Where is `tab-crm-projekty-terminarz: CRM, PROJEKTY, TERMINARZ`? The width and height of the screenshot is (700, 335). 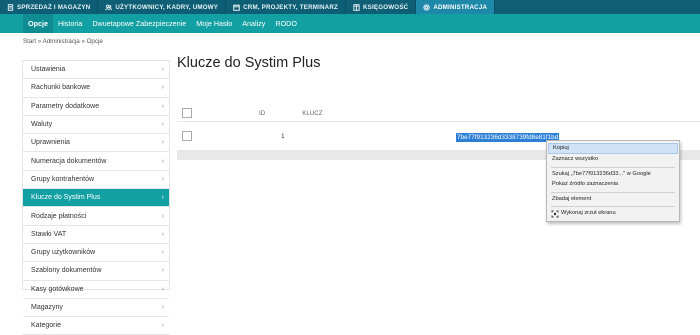 tab-crm-projekty-terminarz: CRM, PROJEKTY, TERMINARZ is located at coordinates (286, 7).